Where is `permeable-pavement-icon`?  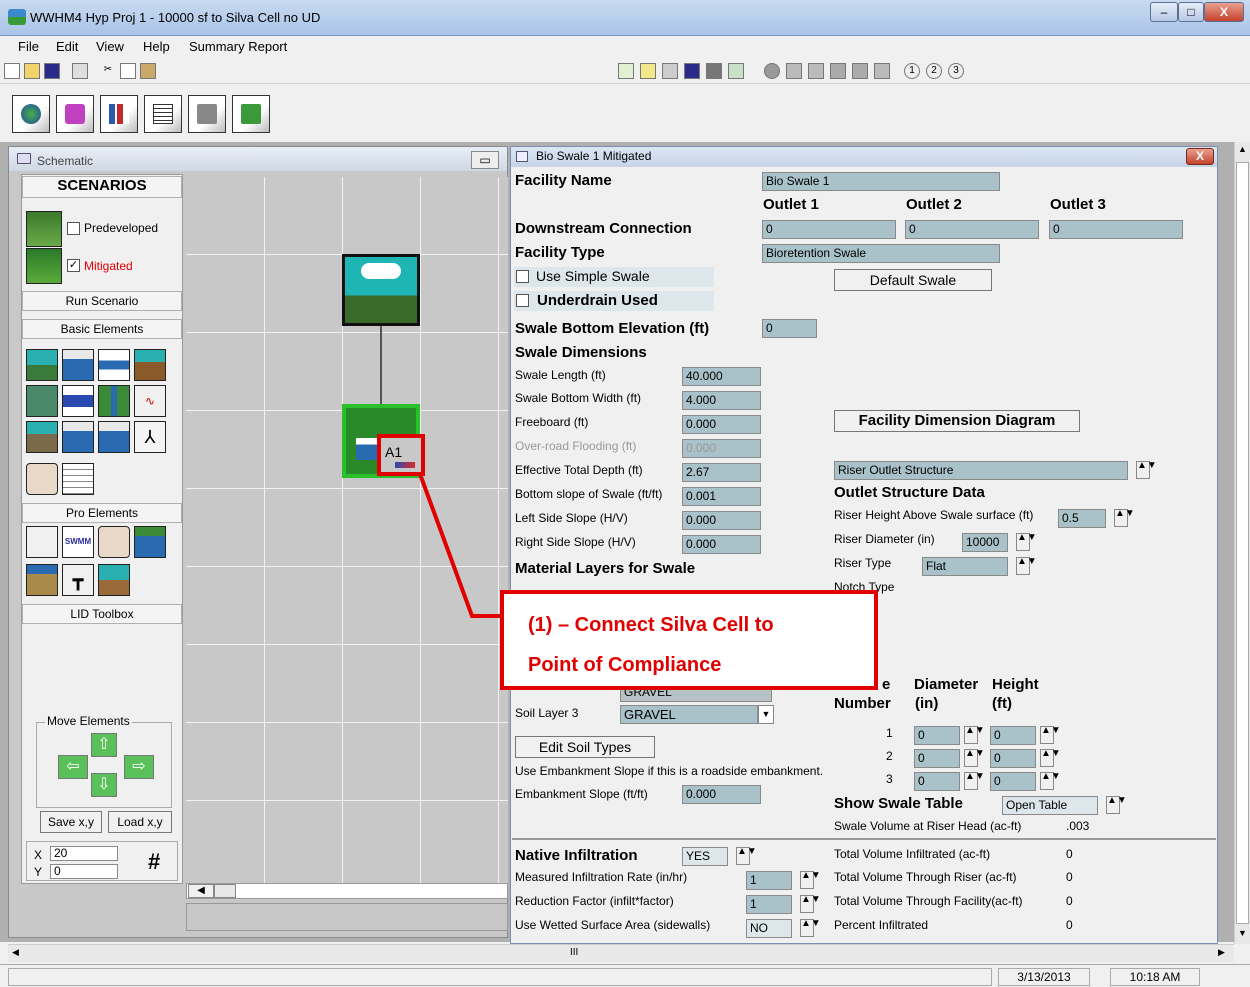
permeable-pavement-icon is located at coordinates (42, 580).